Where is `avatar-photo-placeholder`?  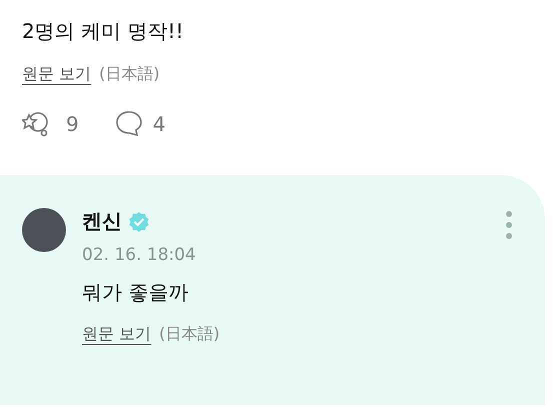 avatar-photo-placeholder is located at coordinates (44, 230).